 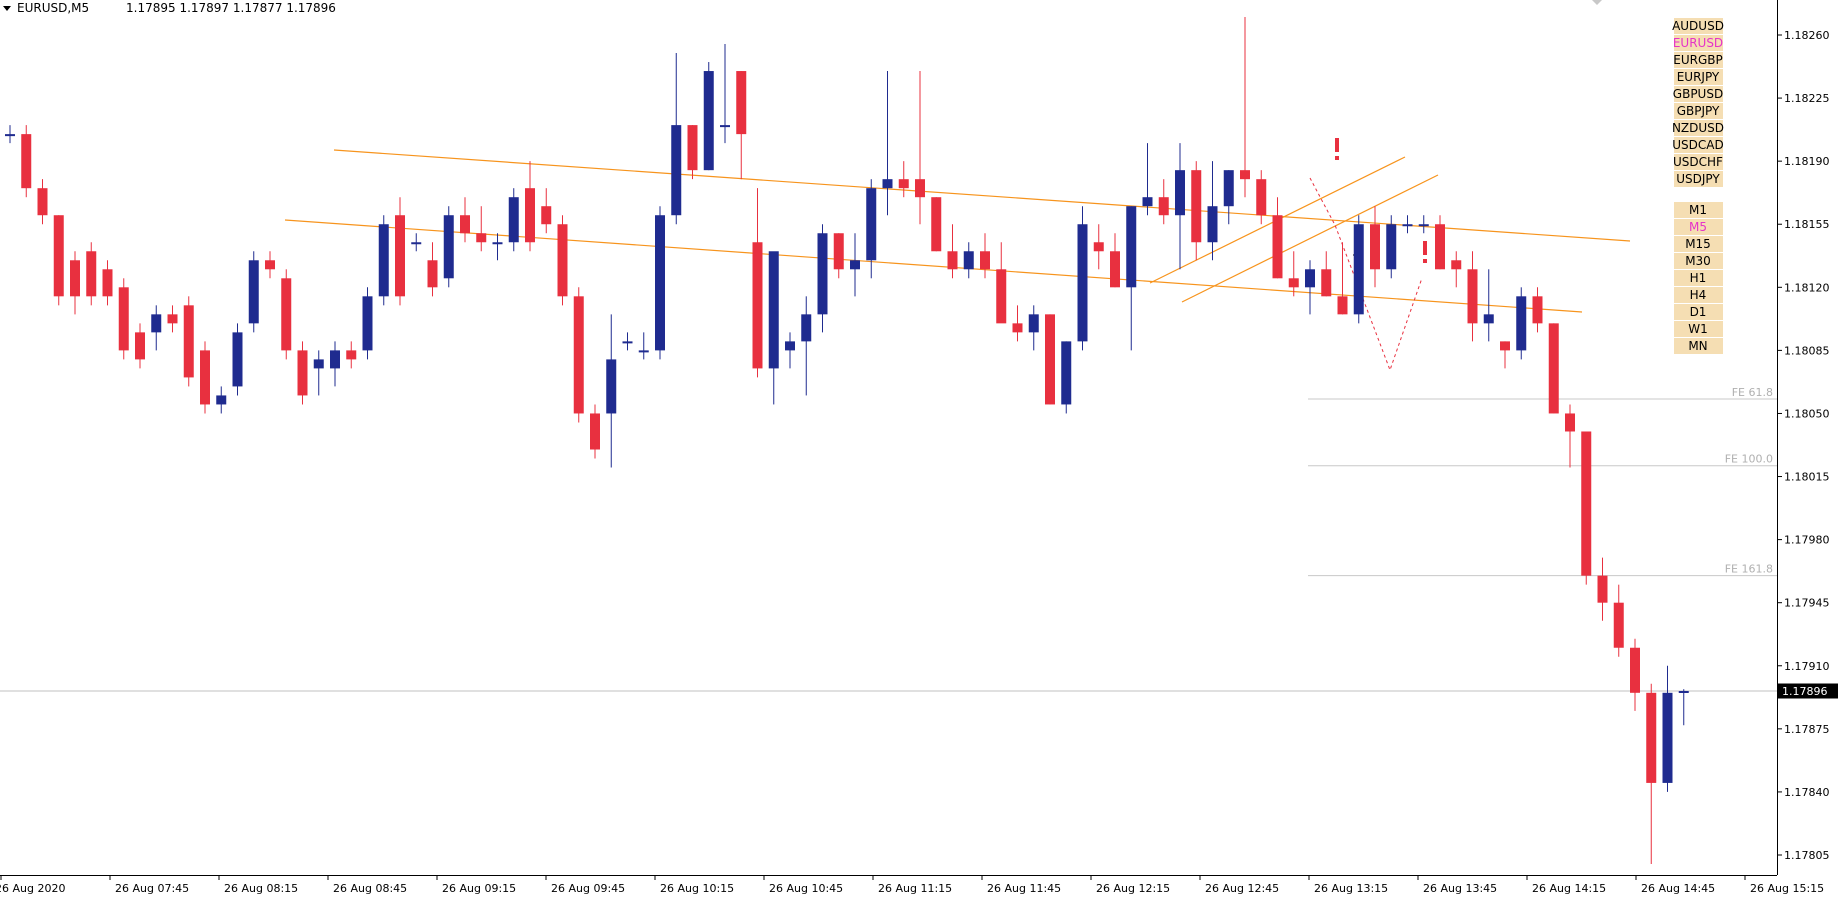 What do you see at coordinates (1698, 111) in the screenshot?
I see `symbol-button-gbpjpy: GBPJPY` at bounding box center [1698, 111].